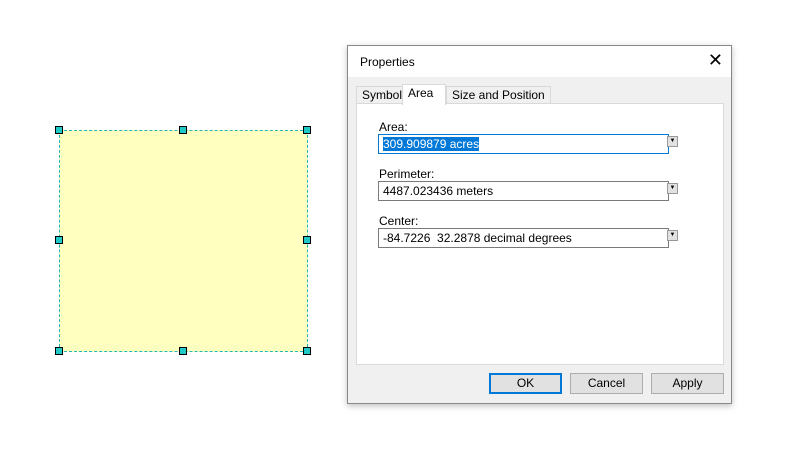 This screenshot has height=449, width=785. What do you see at coordinates (431, 144) in the screenshot?
I see `area-value: 309.909879 acres` at bounding box center [431, 144].